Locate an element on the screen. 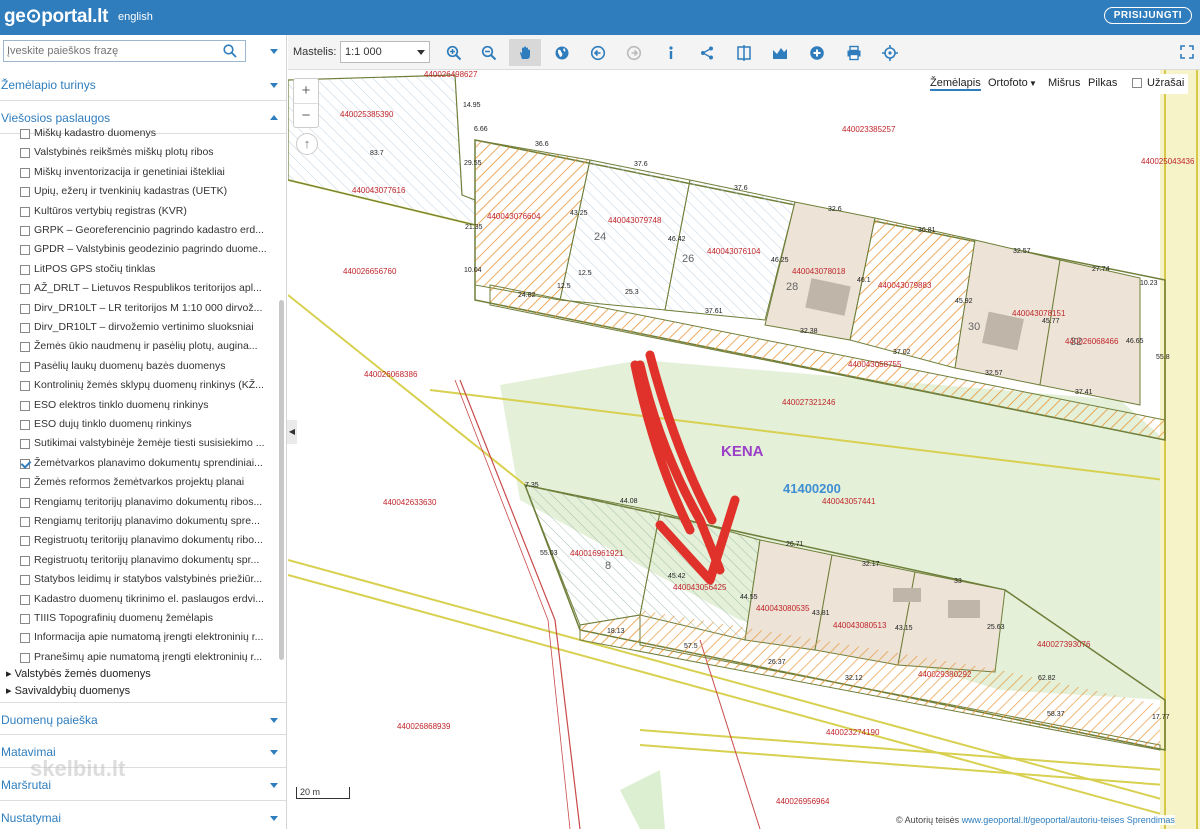 This screenshot has height=834, width=1200. layer-item: Kultūros vertybių registras (KVR) is located at coordinates (147, 212).